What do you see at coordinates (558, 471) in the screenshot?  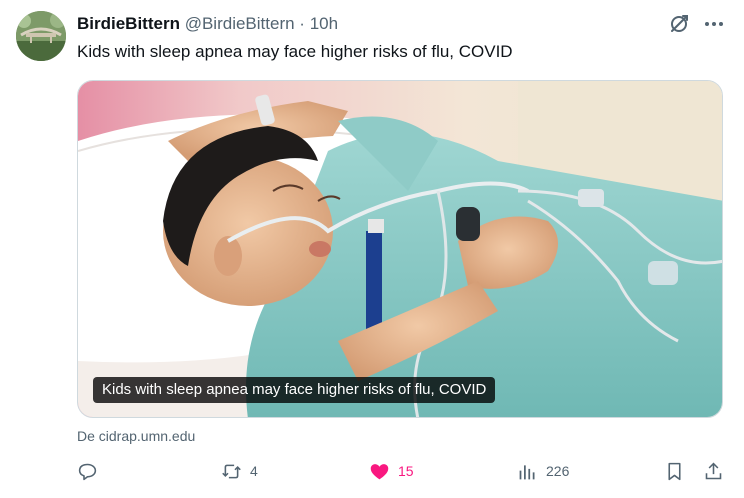 I see `views-count: 226` at bounding box center [558, 471].